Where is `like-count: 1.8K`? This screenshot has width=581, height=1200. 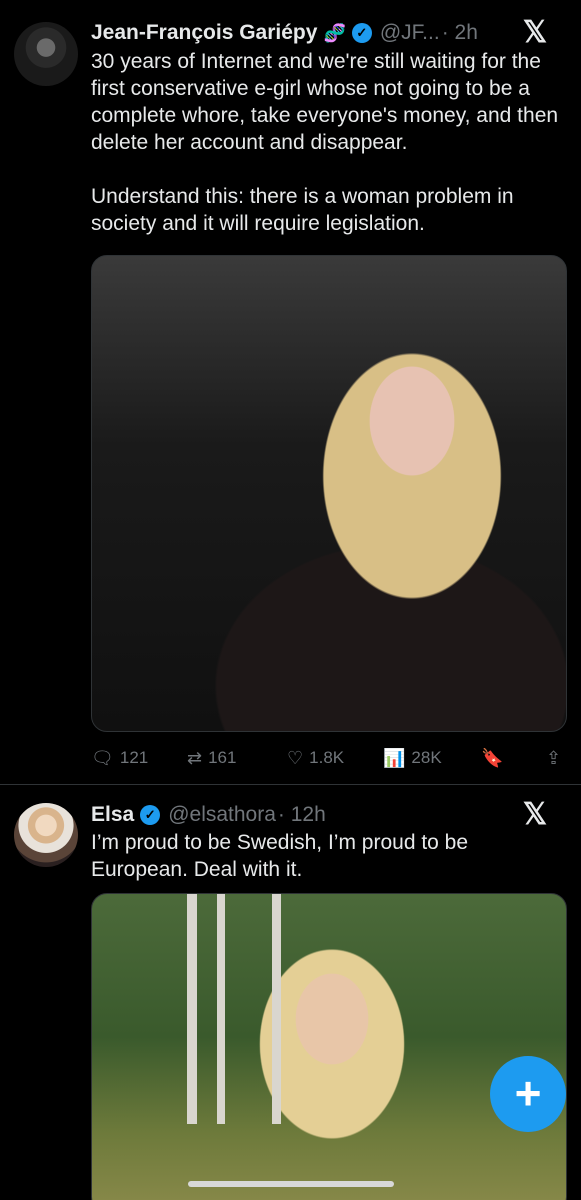
like-count: 1.8K is located at coordinates (327, 757).